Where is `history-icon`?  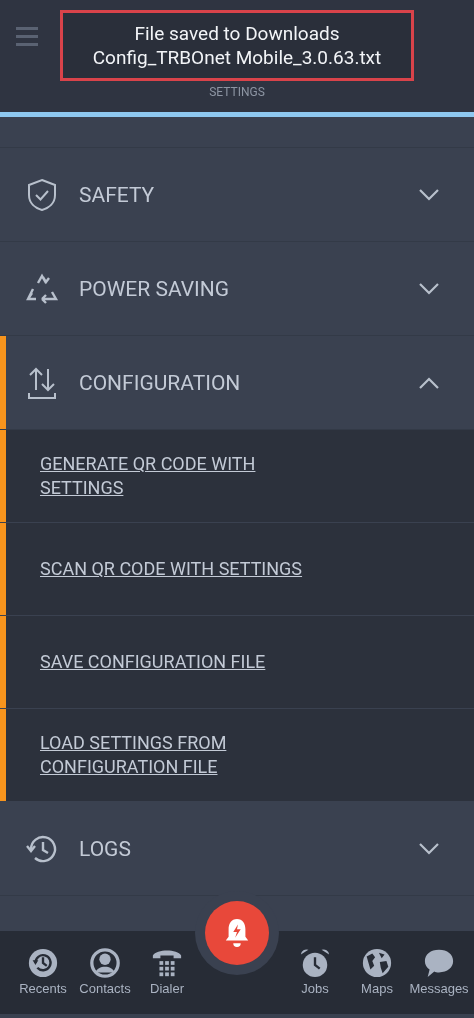 history-icon is located at coordinates (43, 963).